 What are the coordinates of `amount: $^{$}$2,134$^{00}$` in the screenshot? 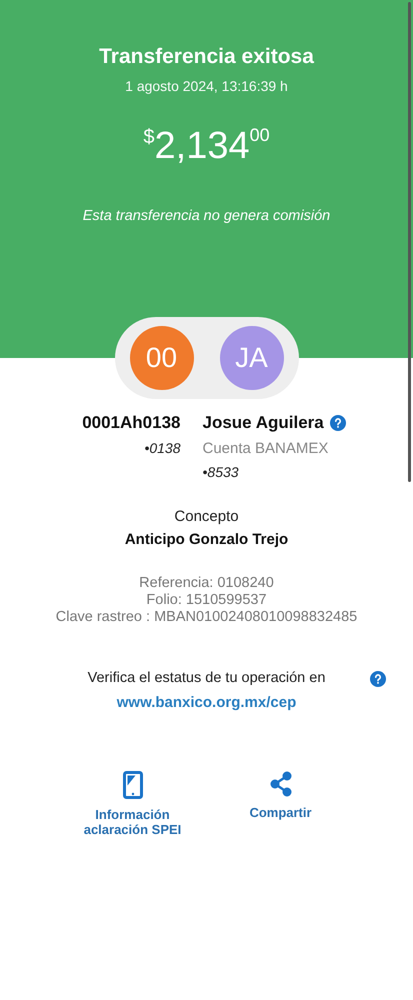 It's located at (206, 146).